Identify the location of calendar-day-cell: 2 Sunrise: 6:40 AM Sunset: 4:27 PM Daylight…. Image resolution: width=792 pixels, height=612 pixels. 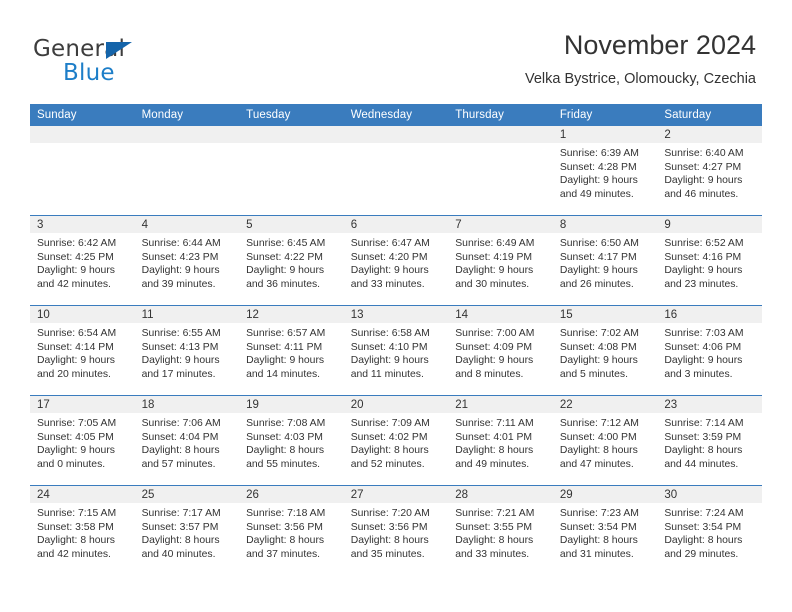
(709, 171).